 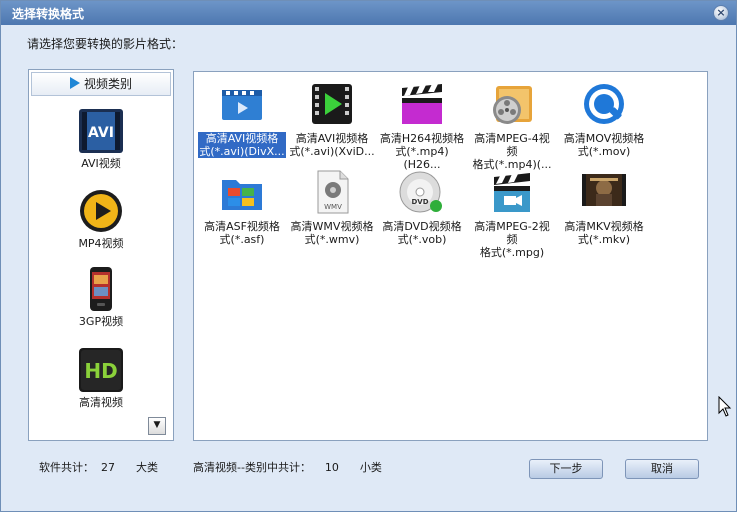 What do you see at coordinates (332, 226) in the screenshot?
I see `format-label-line1: 高清WMV视频格` at bounding box center [332, 226].